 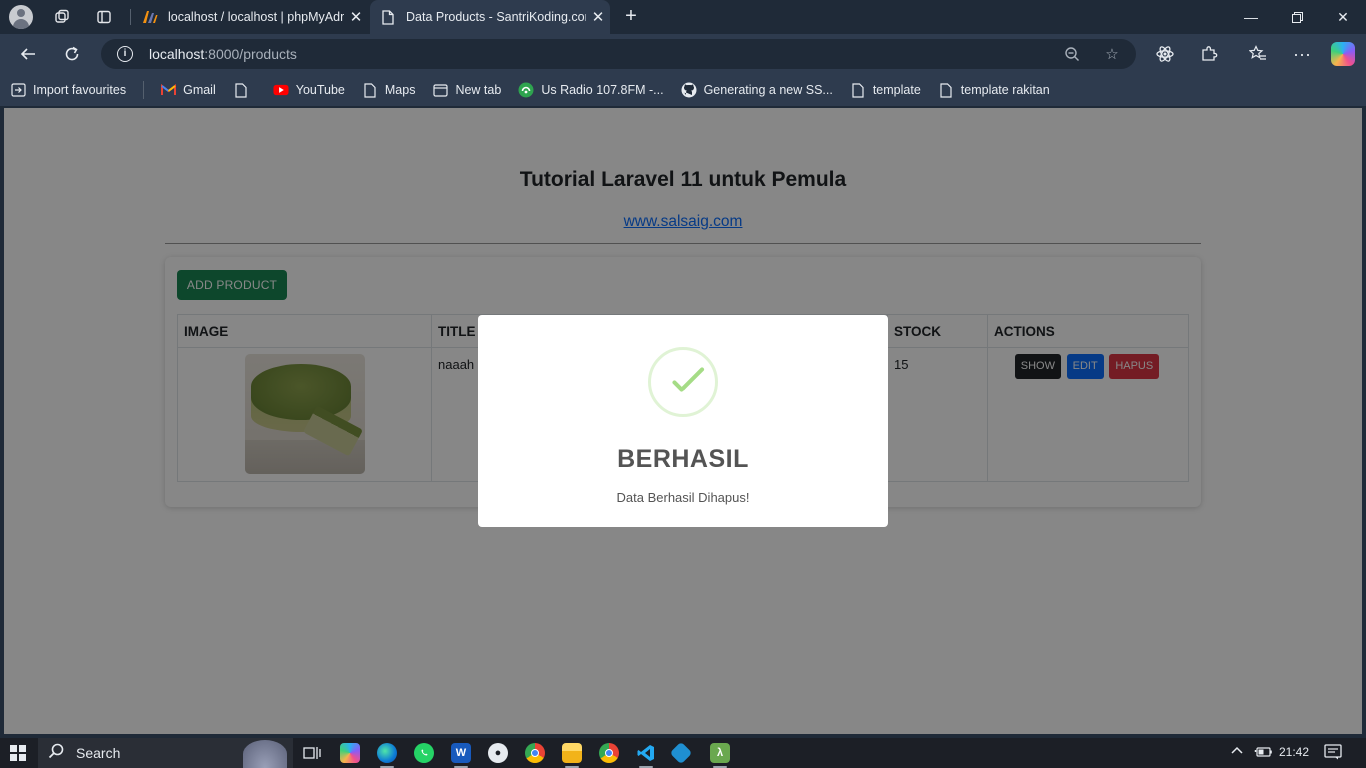 What do you see at coordinates (1237, 752) in the screenshot?
I see `tray-chevron-up-icon` at bounding box center [1237, 752].